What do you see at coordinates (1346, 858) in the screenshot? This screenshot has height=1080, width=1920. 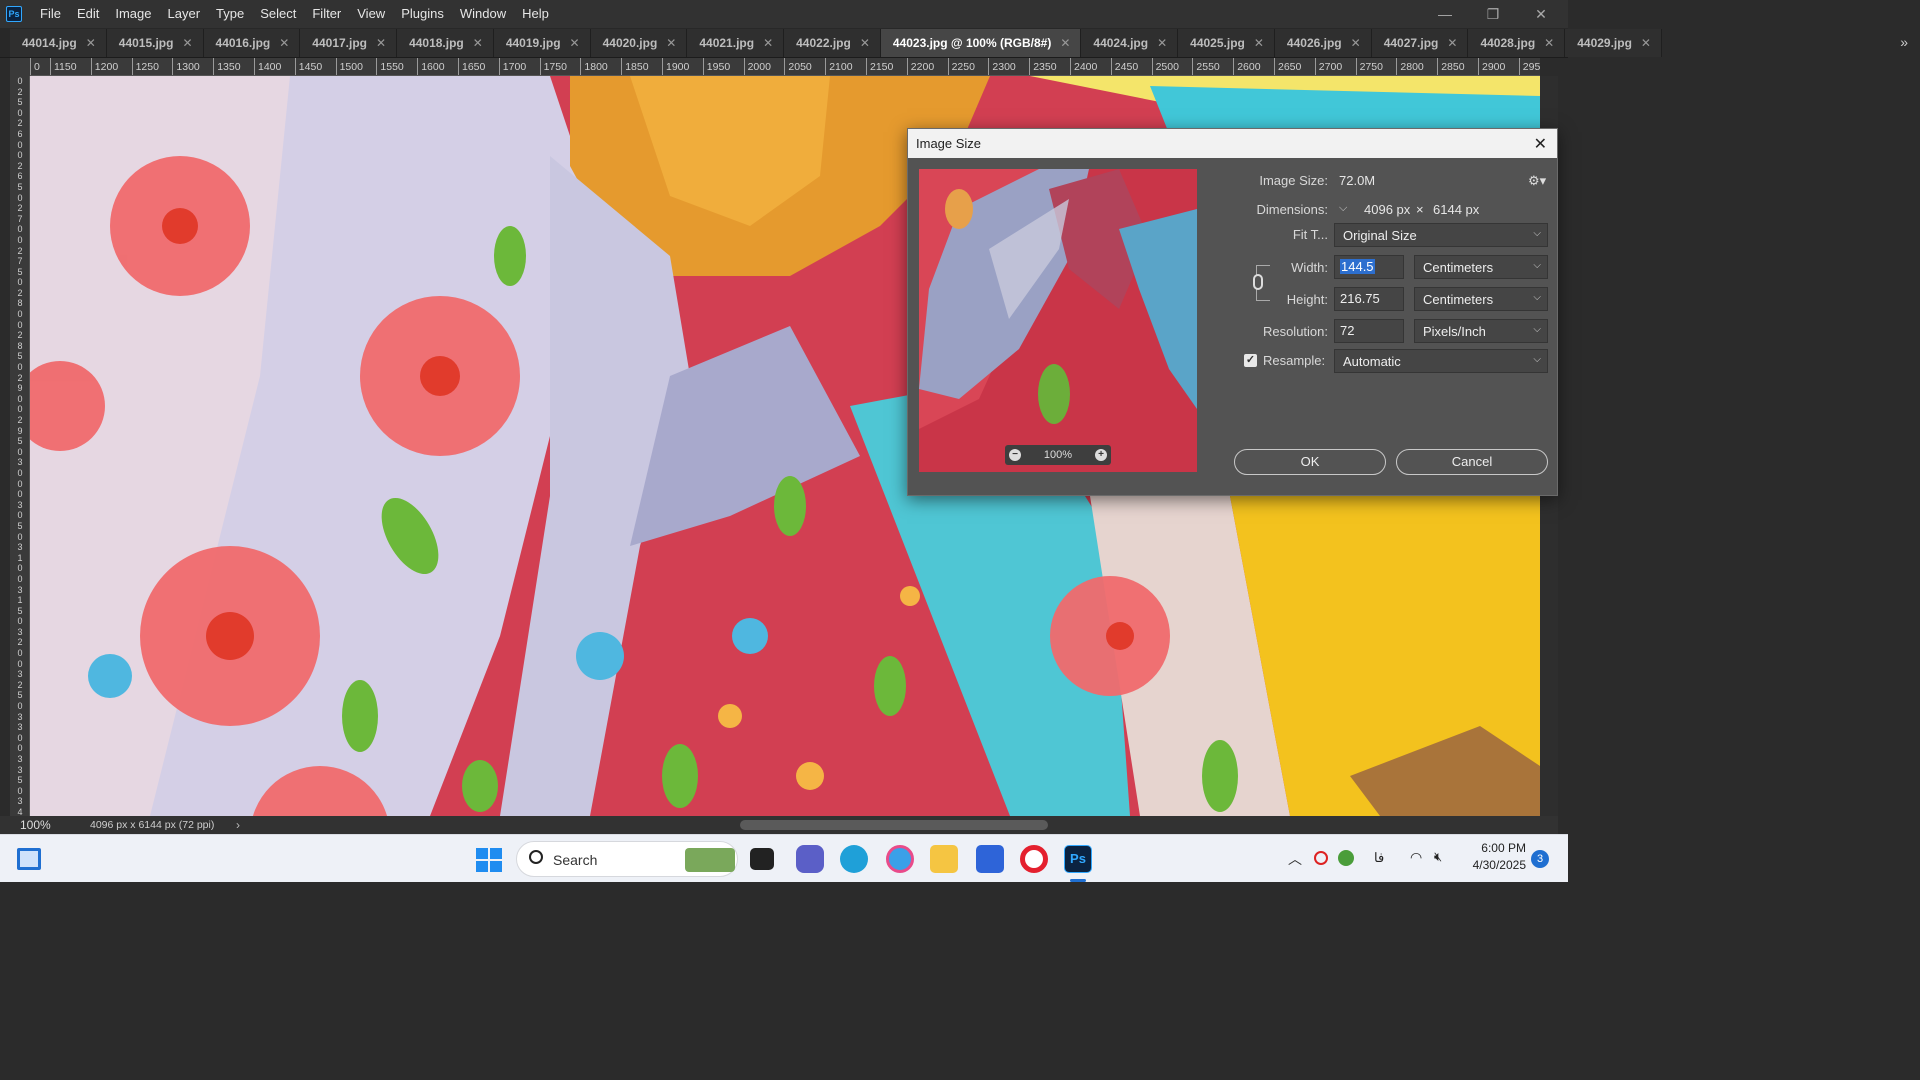 I see `network-globe-icon` at bounding box center [1346, 858].